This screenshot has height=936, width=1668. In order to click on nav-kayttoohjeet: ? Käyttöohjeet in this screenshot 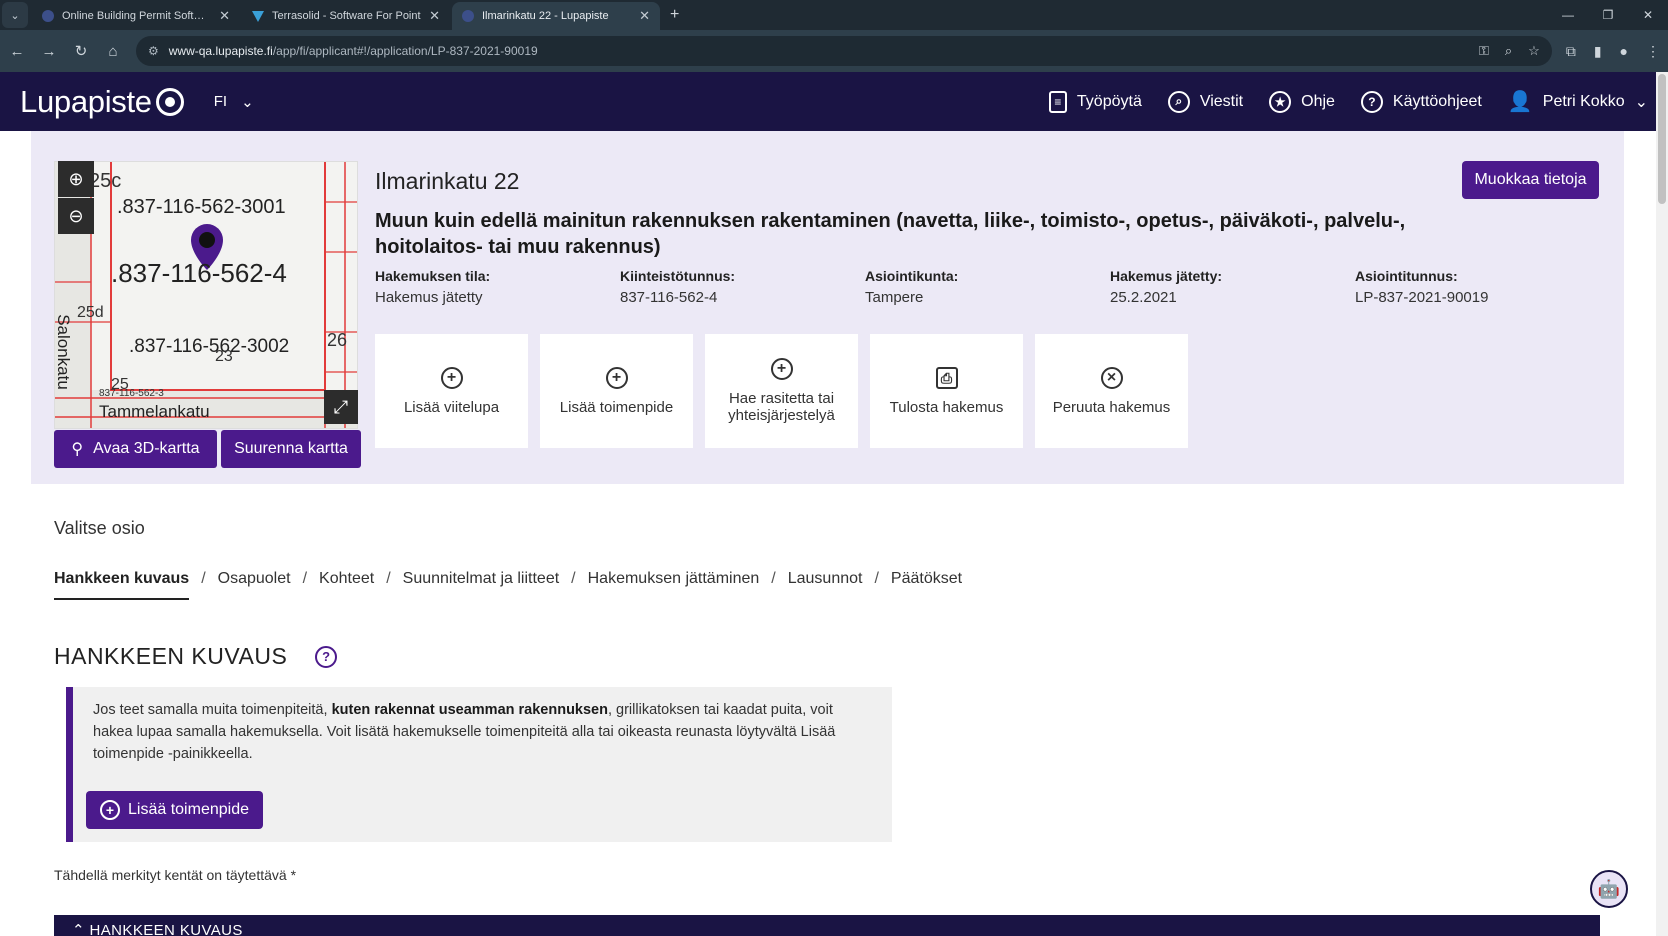, I will do `click(1421, 101)`.